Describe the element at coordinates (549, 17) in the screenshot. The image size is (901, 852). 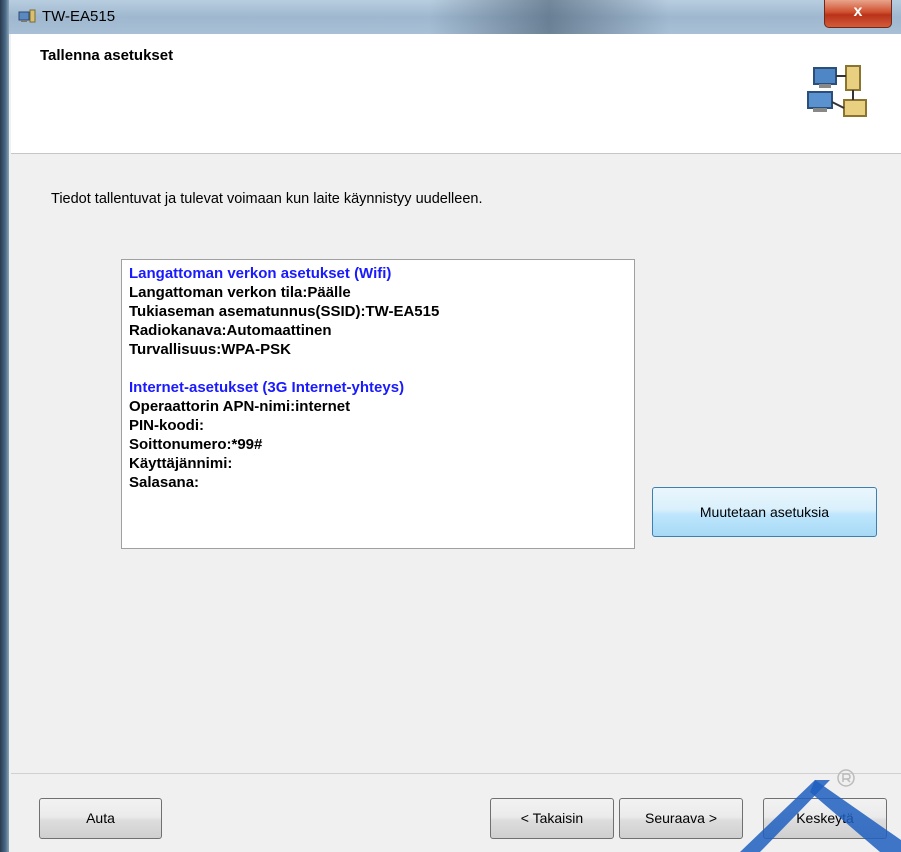
I see `title-bar-highlight` at that location.